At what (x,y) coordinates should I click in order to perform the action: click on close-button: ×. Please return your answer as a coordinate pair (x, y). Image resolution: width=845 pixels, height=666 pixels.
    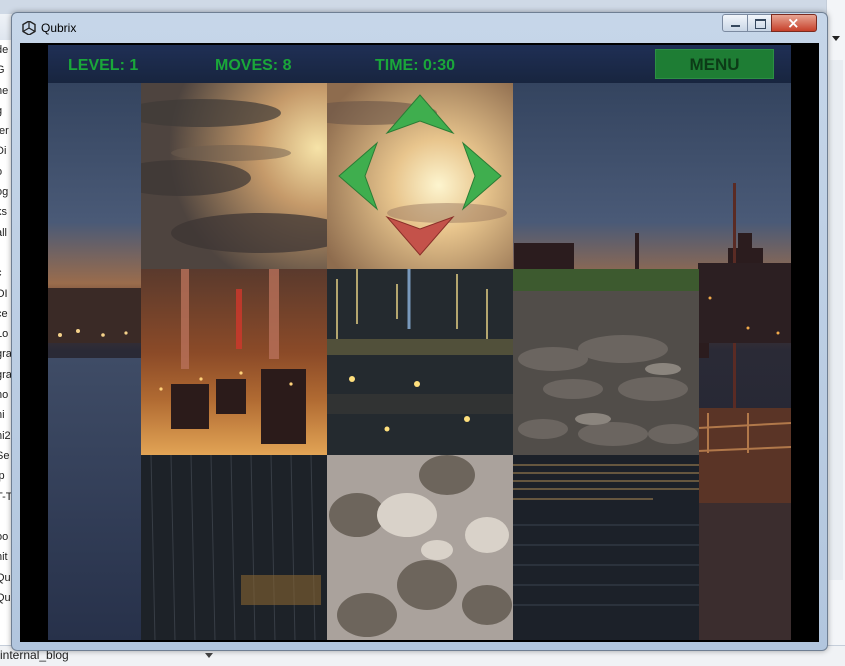
    Looking at the image, I should click on (794, 23).